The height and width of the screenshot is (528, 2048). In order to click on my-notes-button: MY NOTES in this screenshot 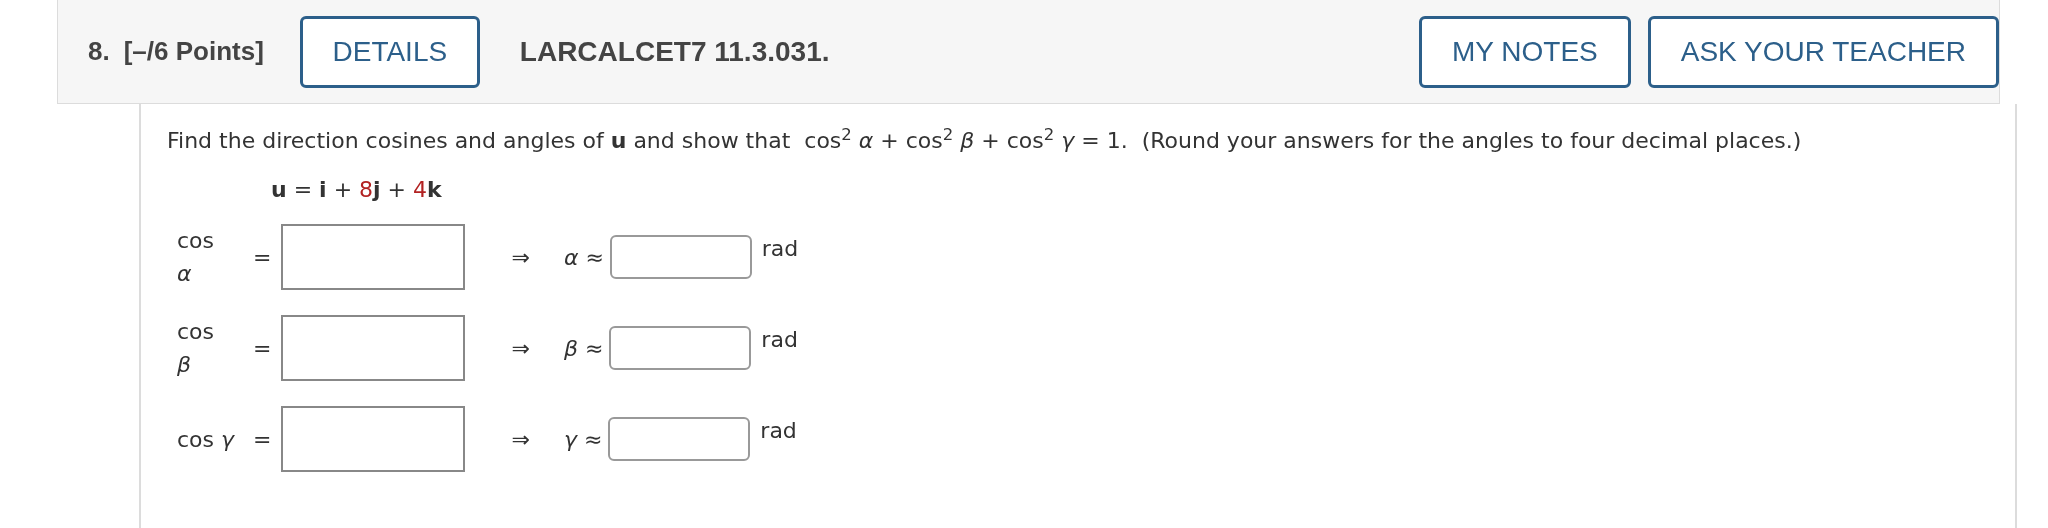, I will do `click(1525, 51)`.